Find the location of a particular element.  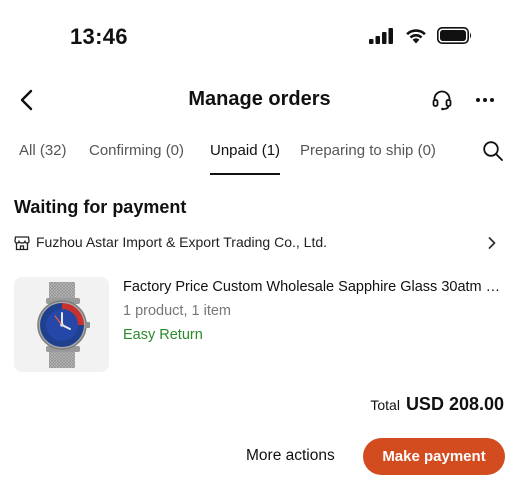

ellipsis-icon is located at coordinates (485, 100).